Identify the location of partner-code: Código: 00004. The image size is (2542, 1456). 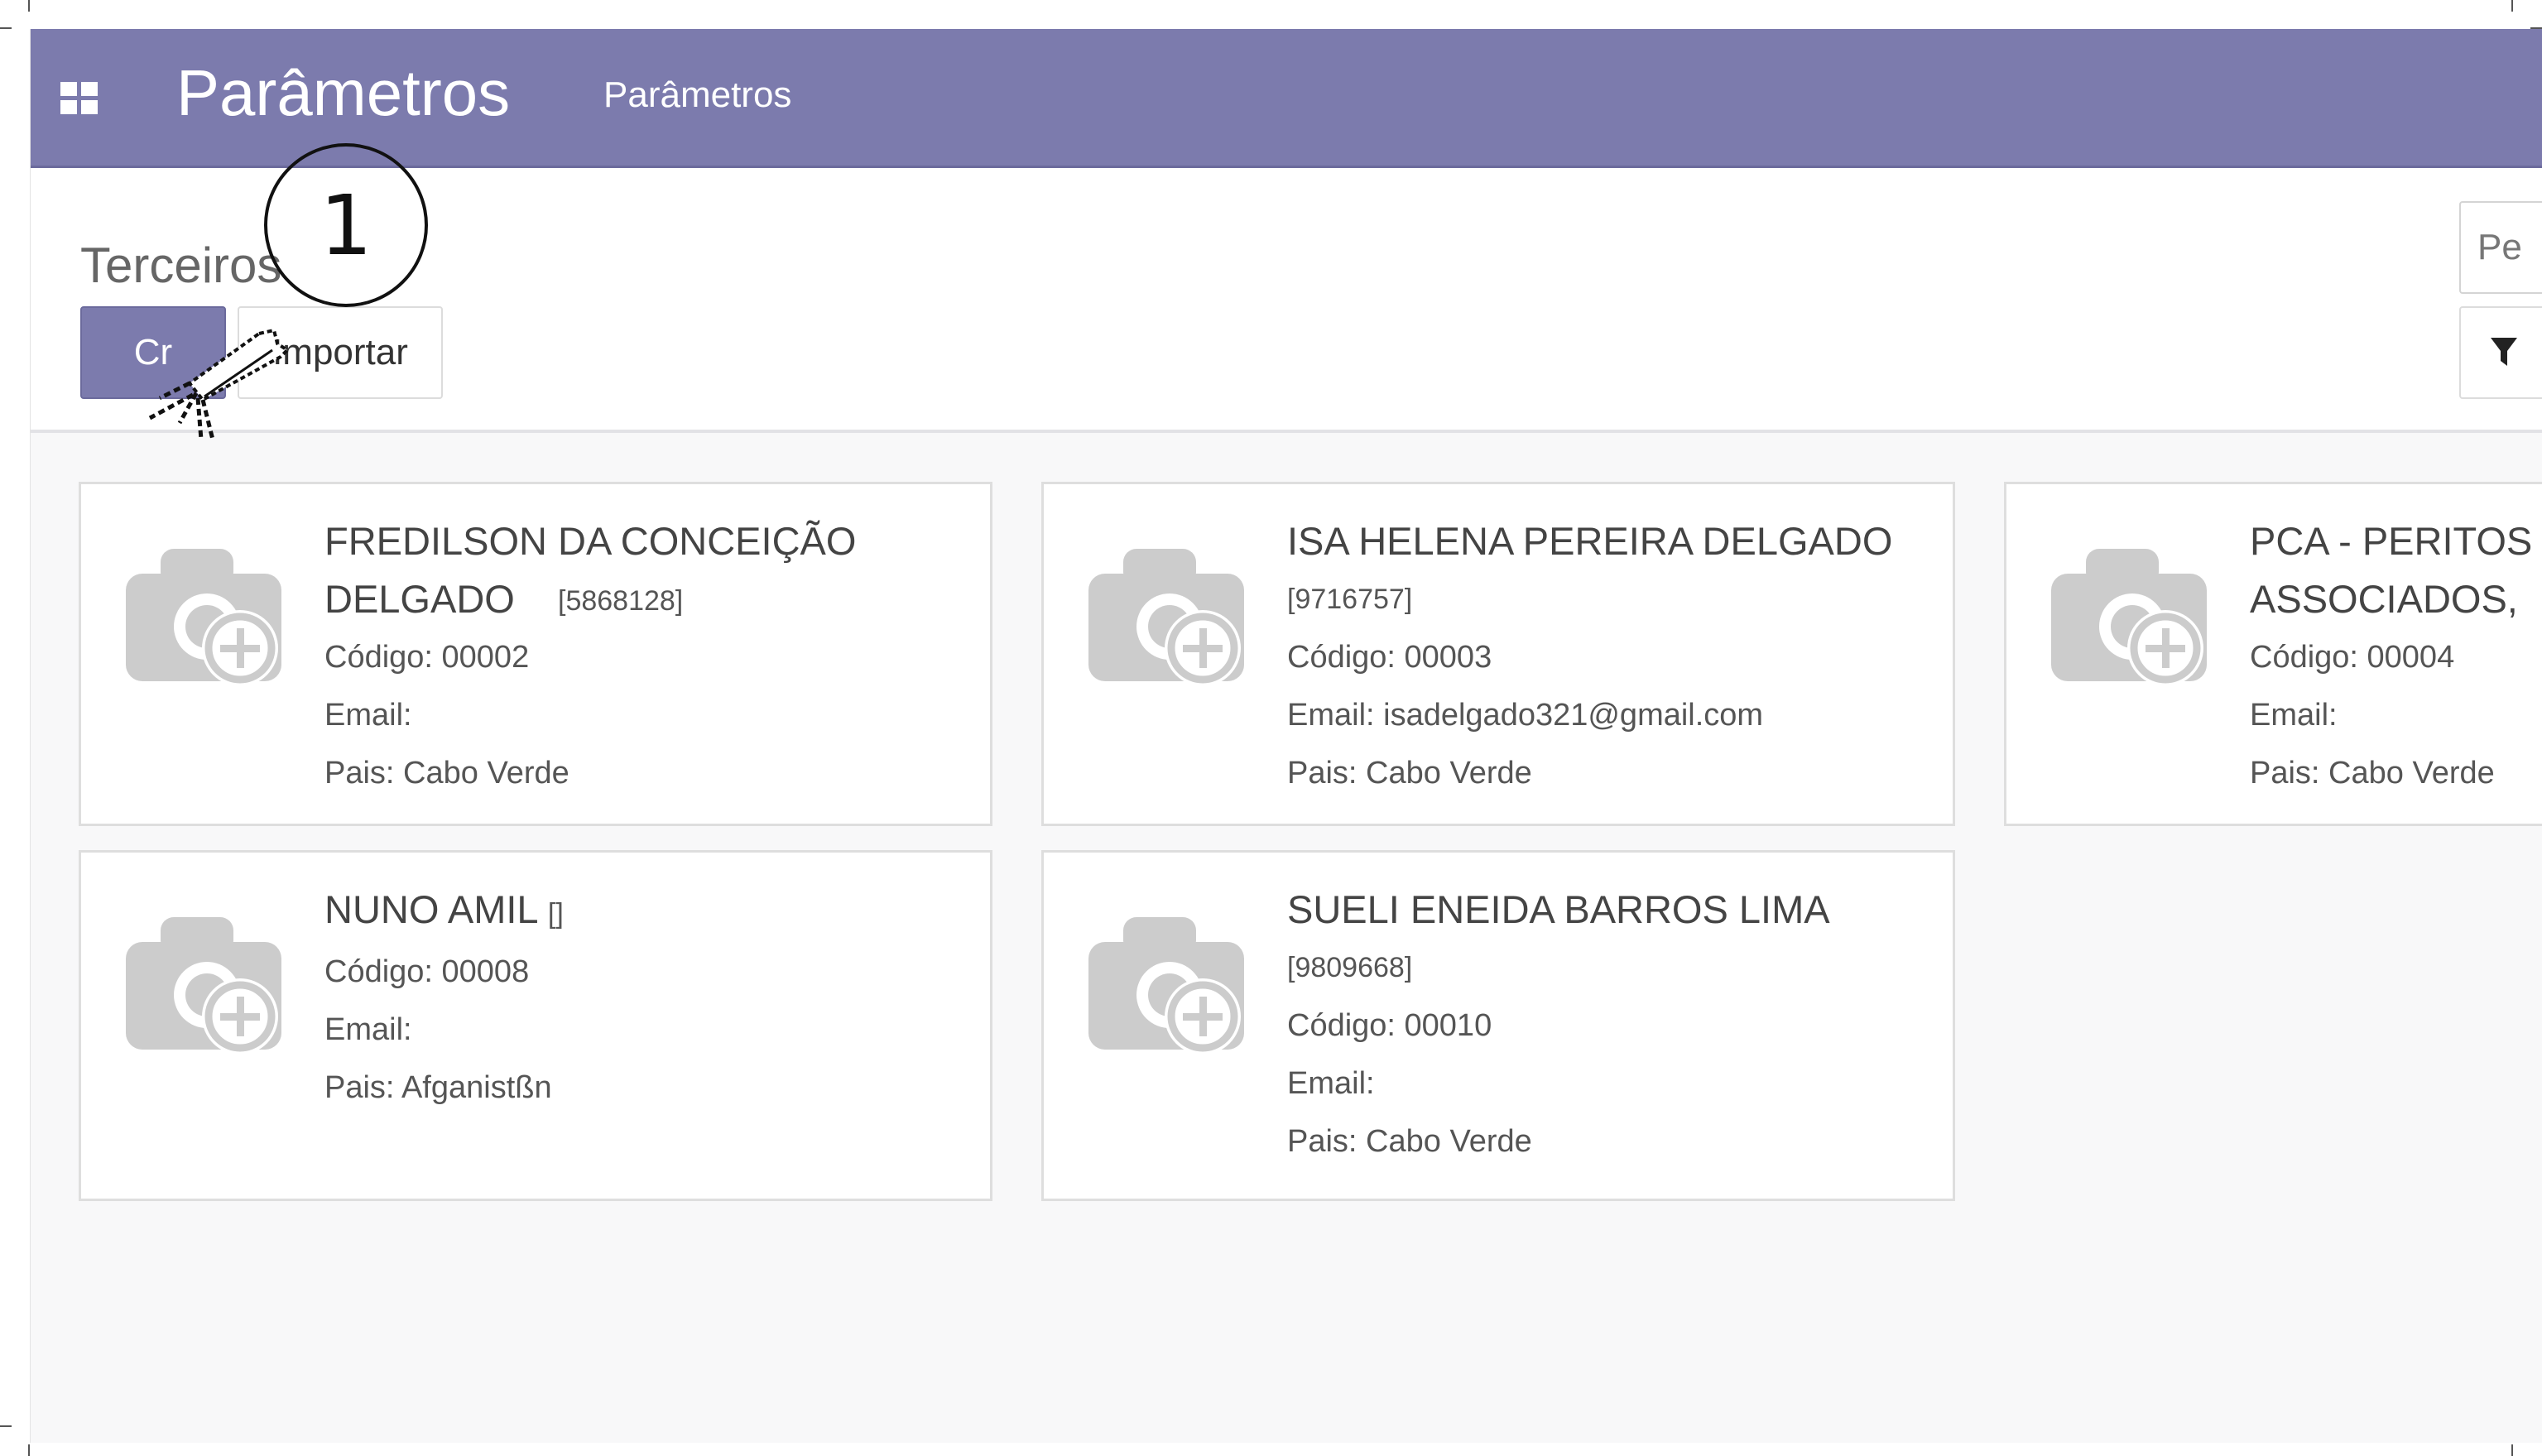
(2352, 657).